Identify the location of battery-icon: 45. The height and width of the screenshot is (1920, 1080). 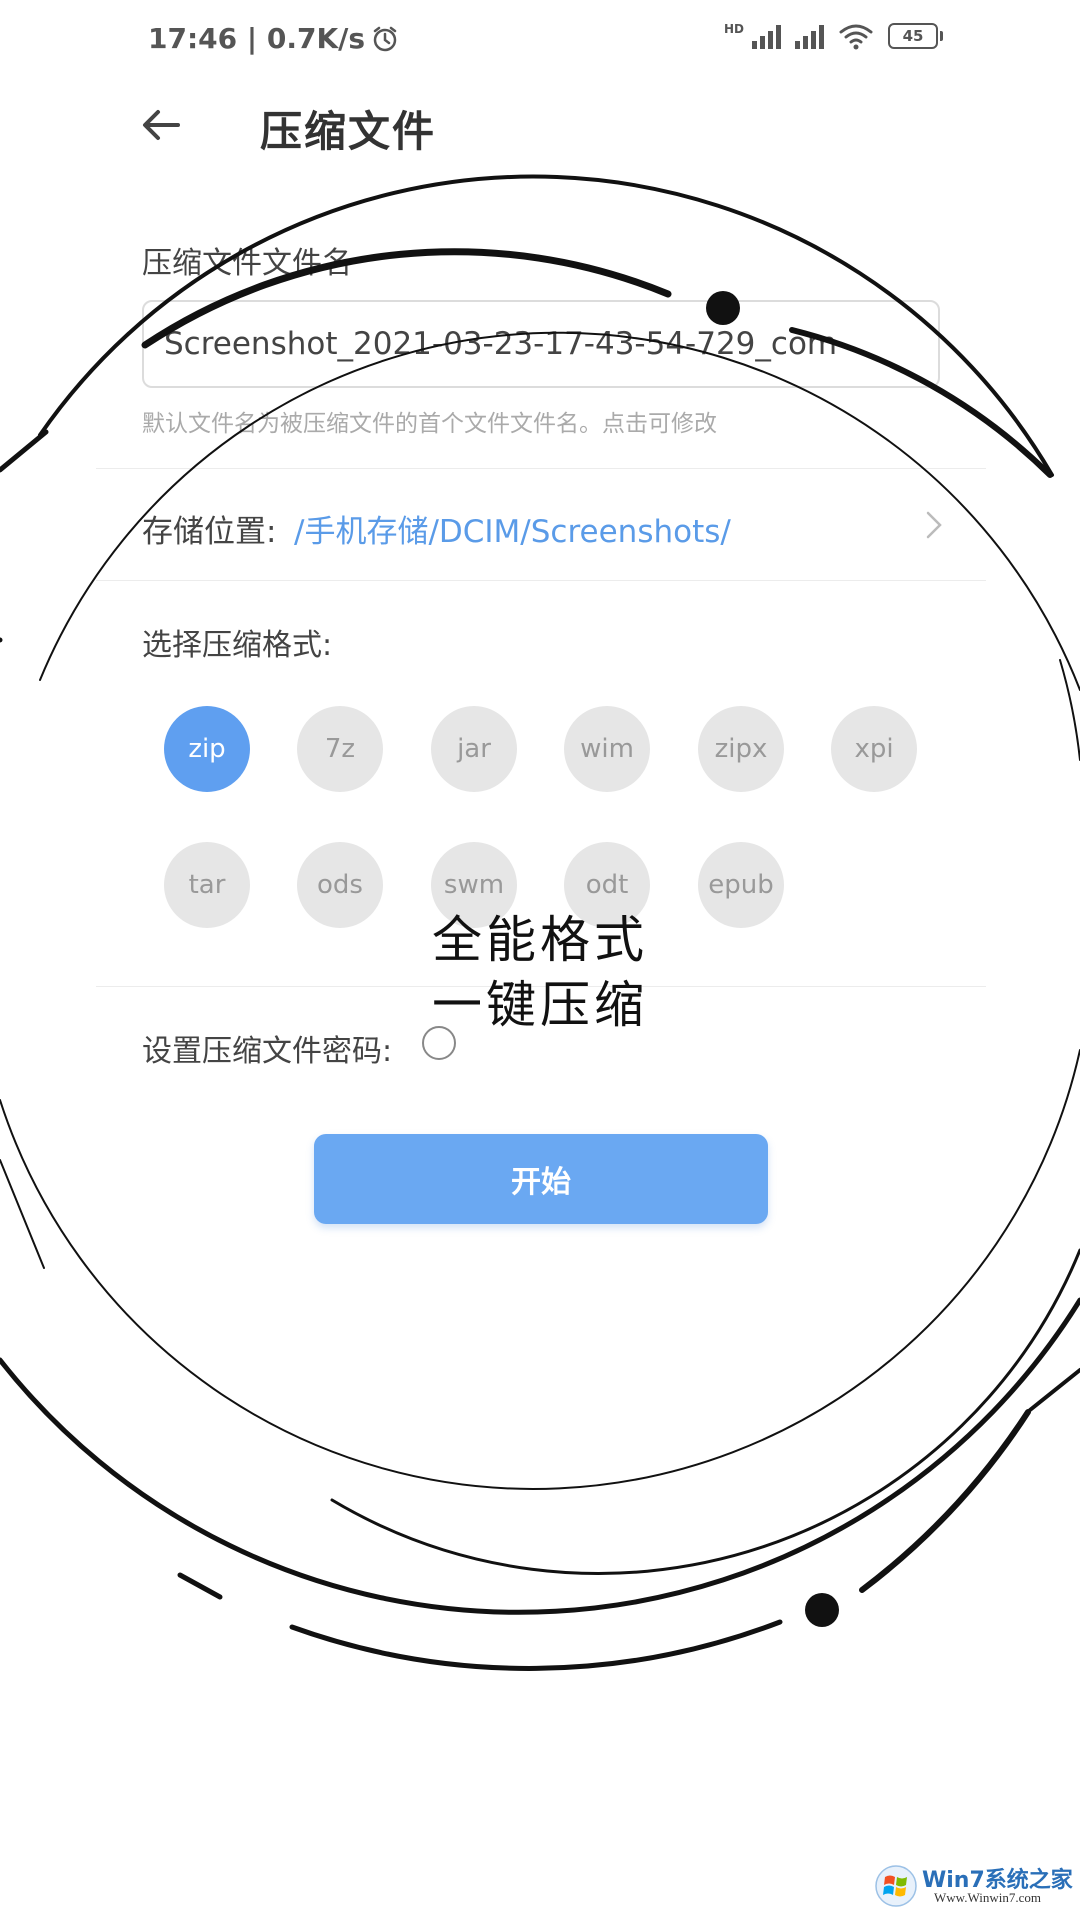
(915, 36).